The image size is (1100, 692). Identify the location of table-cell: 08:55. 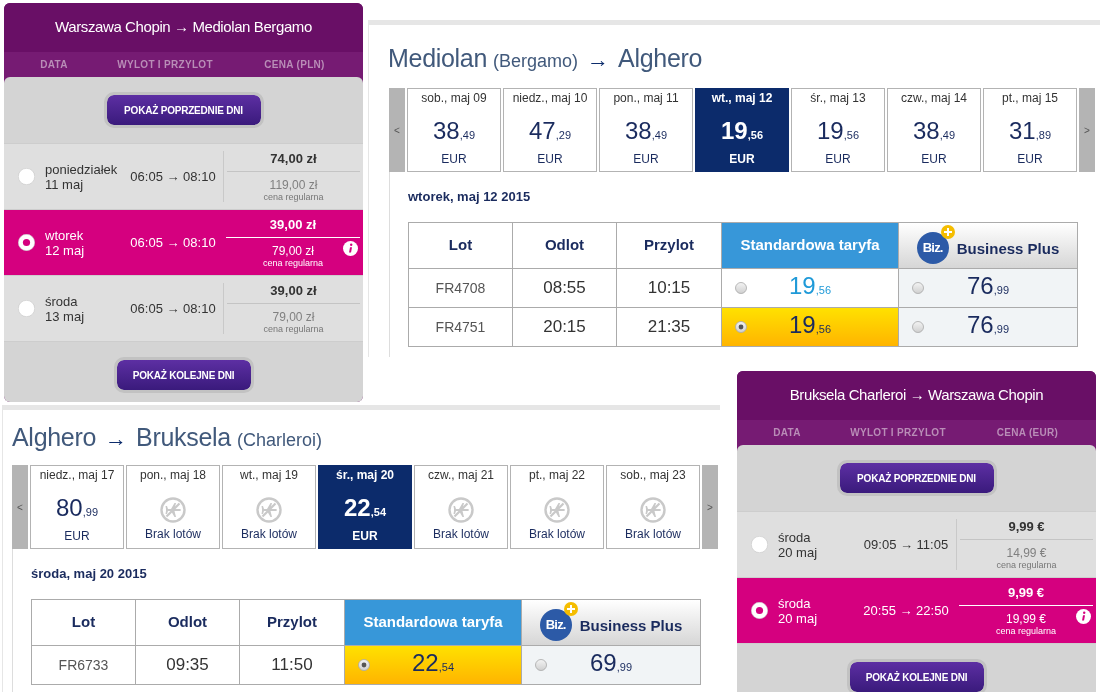
(565, 288).